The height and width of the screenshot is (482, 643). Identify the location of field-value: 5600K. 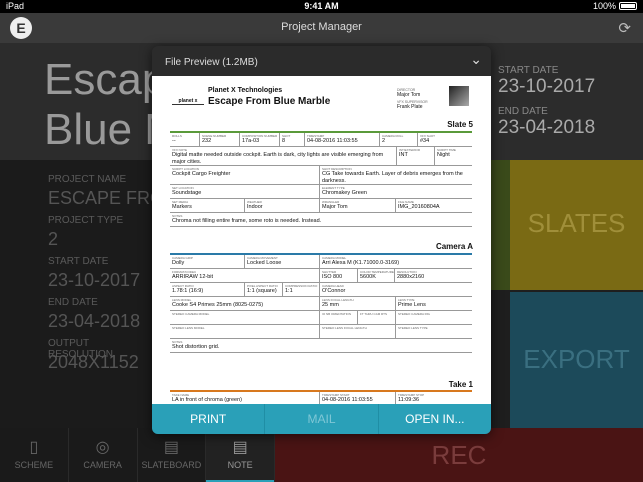
(368, 277).